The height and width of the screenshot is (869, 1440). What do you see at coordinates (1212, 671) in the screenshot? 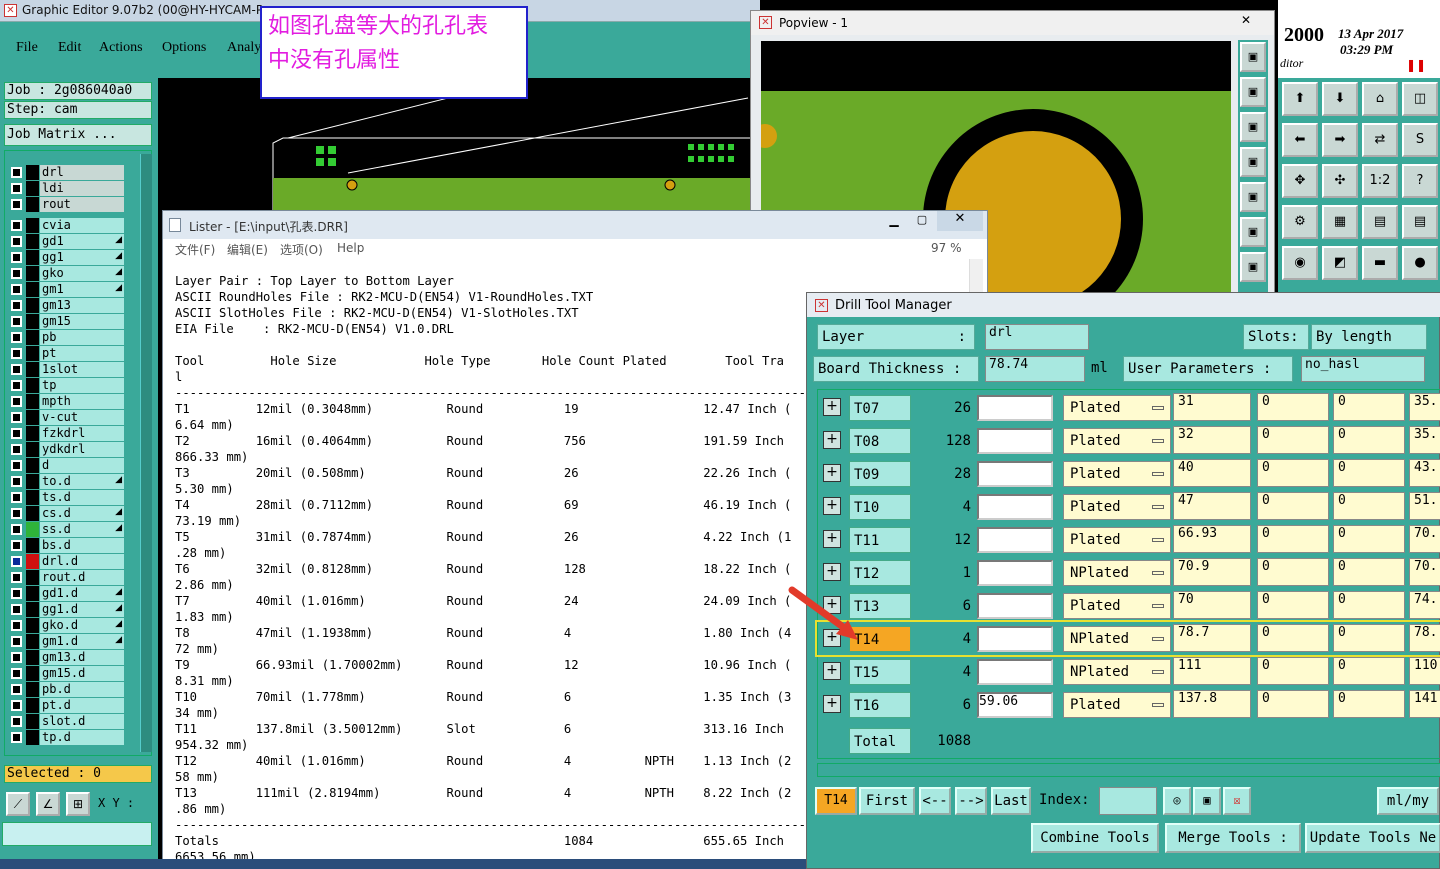
I see `tool-param-field: 111` at bounding box center [1212, 671].